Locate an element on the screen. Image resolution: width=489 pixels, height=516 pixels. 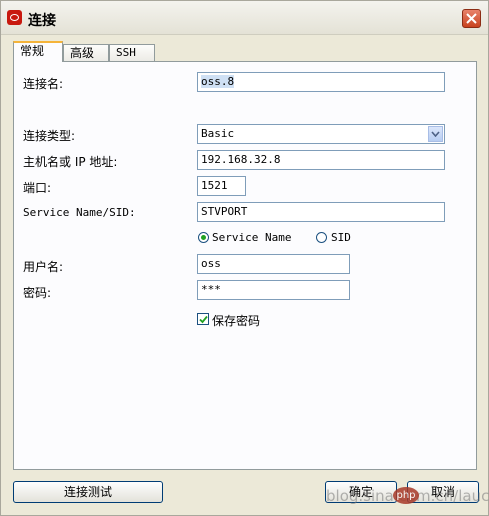
title-bar: 连接 is located at coordinates (244, 18).